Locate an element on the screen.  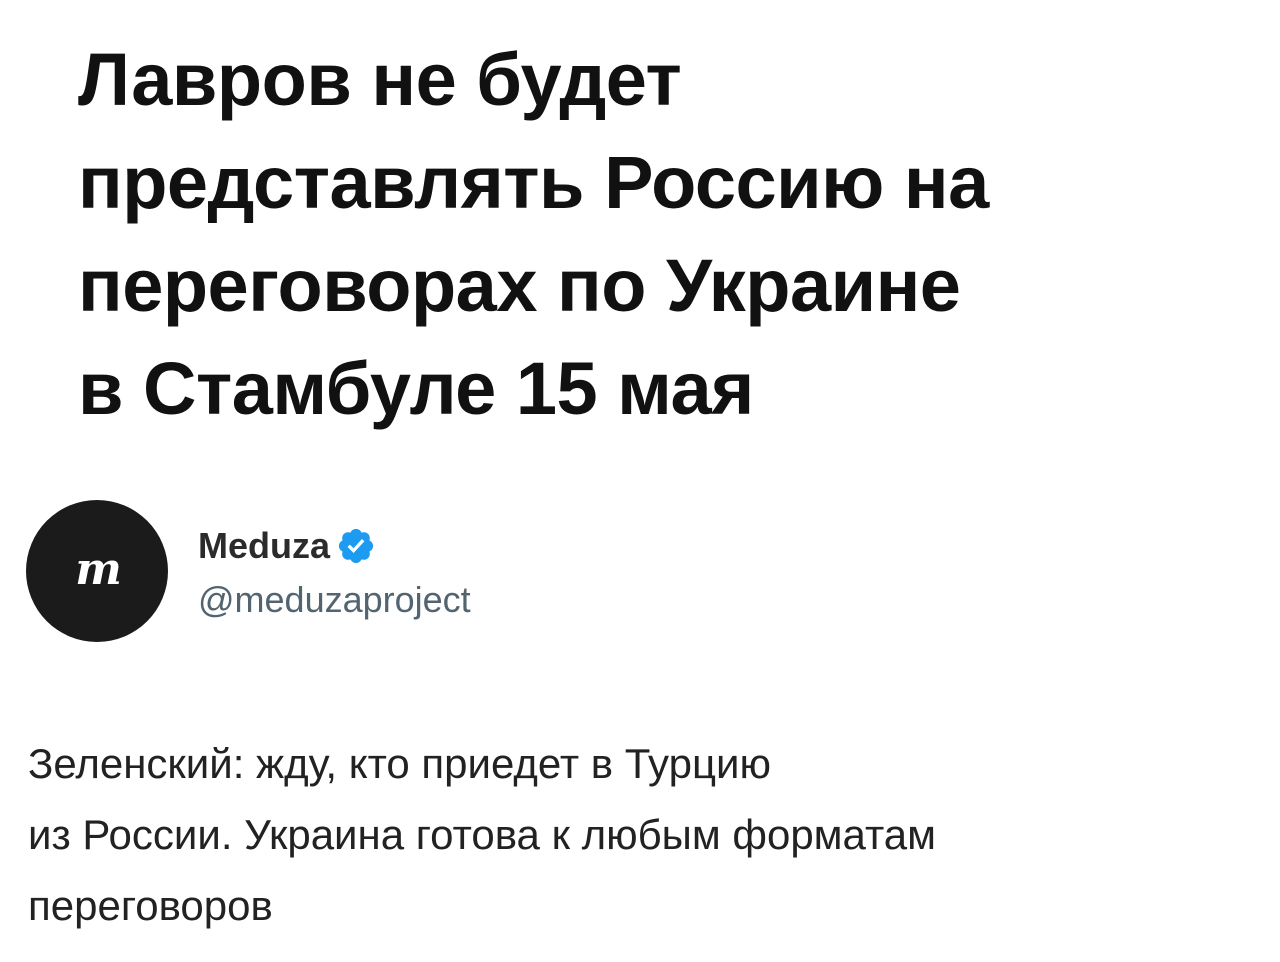
headline-line: Лавров не будет is located at coordinates (380, 79).